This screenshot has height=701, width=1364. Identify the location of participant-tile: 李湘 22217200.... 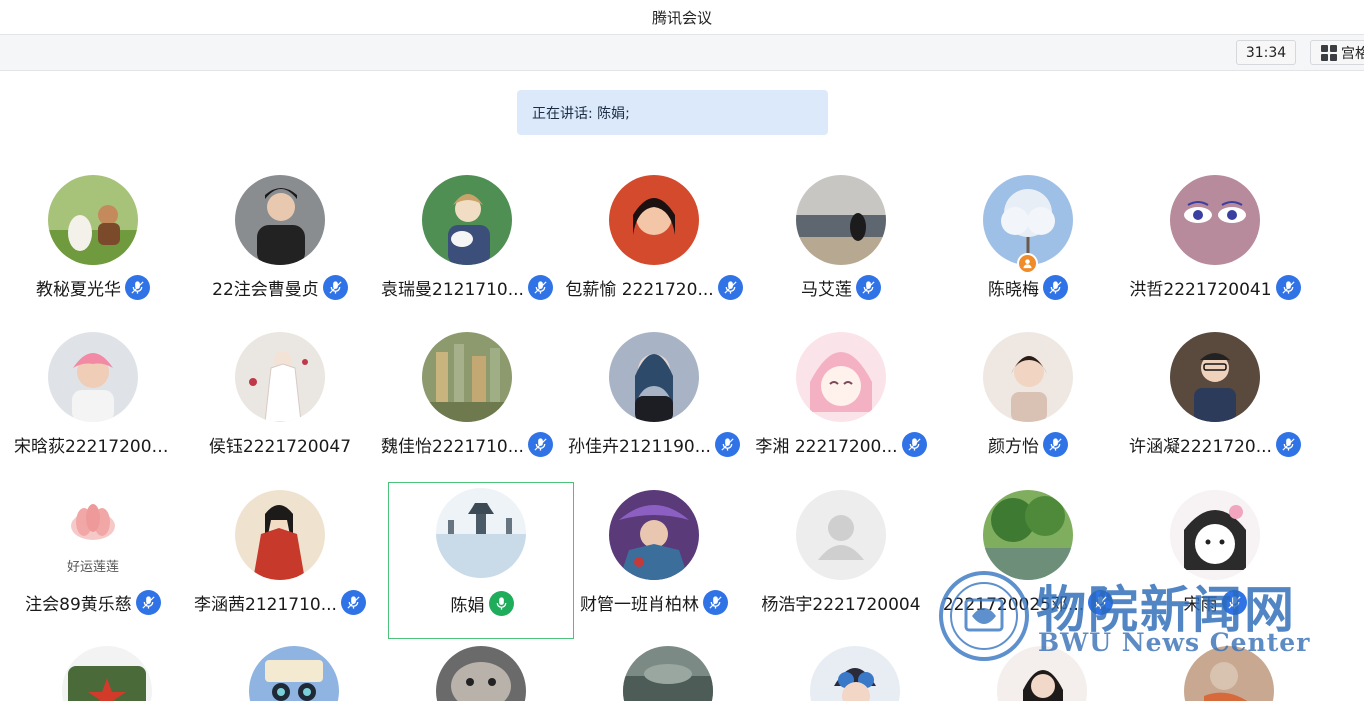
(841, 392).